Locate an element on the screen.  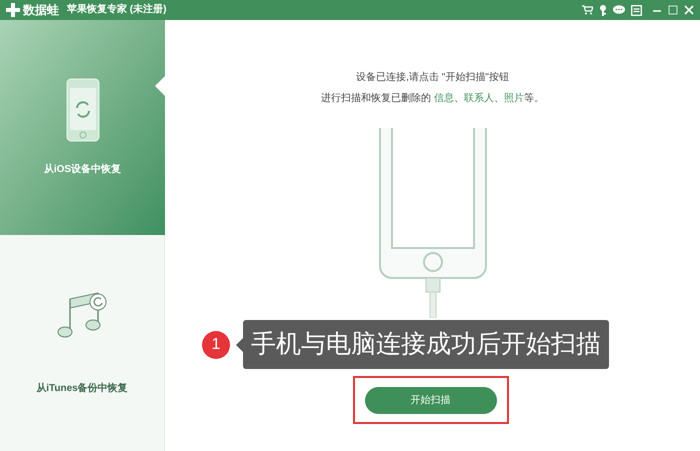
instruction-text: 进行扫描和恢复已删除的 is located at coordinates (376, 99).